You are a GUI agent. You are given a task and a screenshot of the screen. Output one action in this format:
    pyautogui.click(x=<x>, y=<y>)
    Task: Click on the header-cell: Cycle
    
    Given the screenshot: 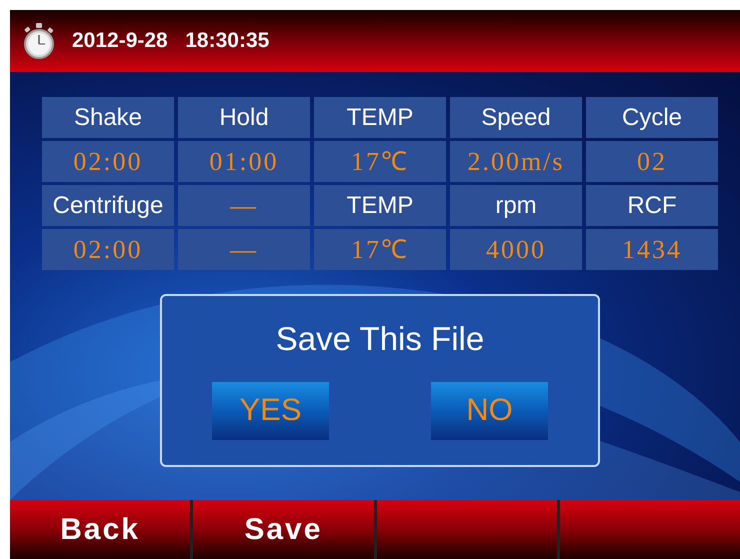 What is the action you would take?
    pyautogui.click(x=652, y=117)
    